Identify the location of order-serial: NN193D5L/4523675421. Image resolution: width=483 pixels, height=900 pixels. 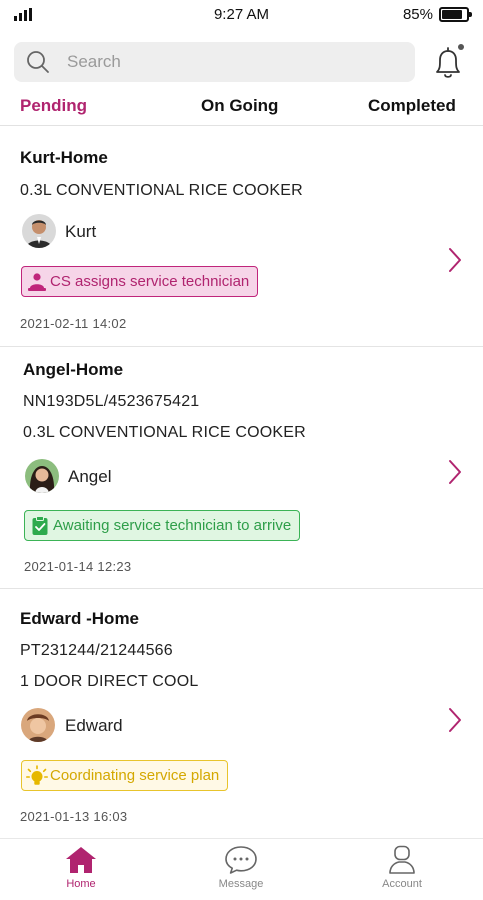
(111, 401).